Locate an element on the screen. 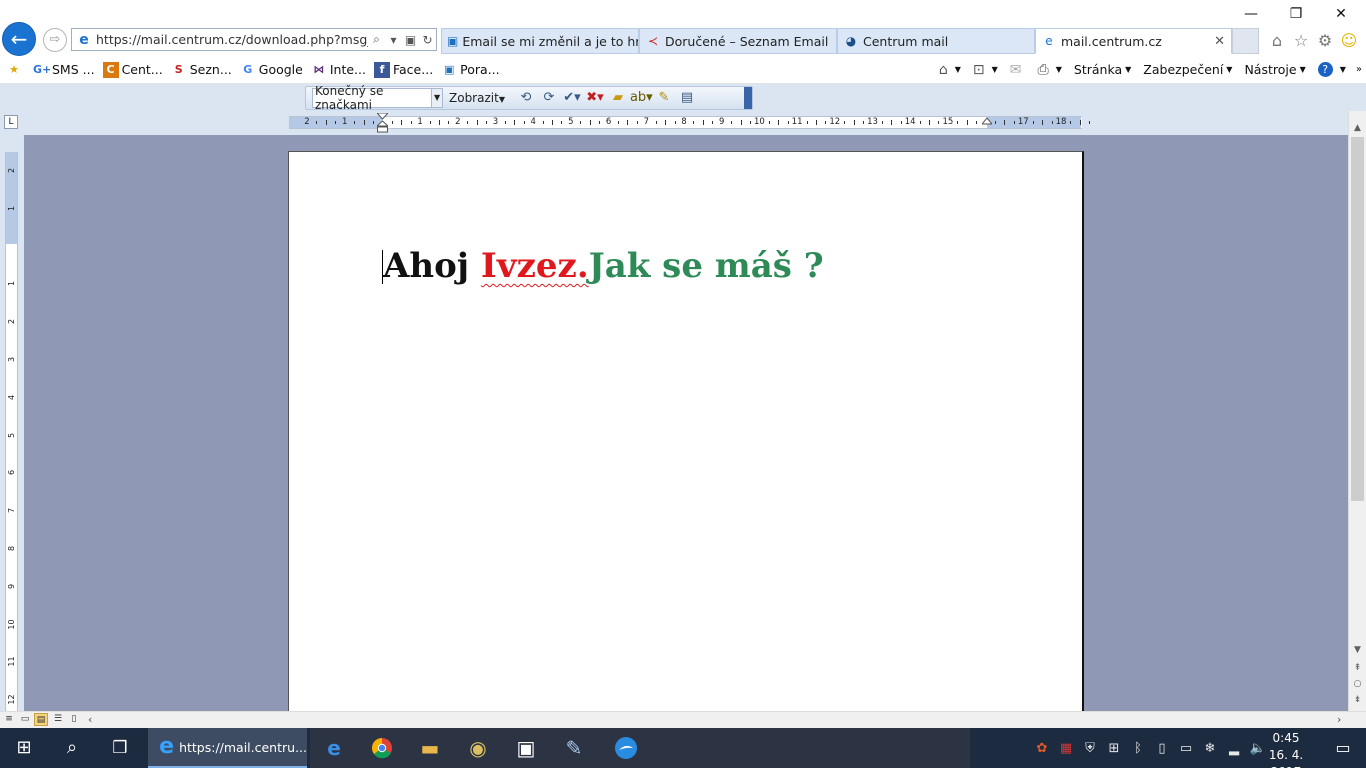 The width and height of the screenshot is (1366, 781). restore-button: ❐ is located at coordinates (1296, 14).